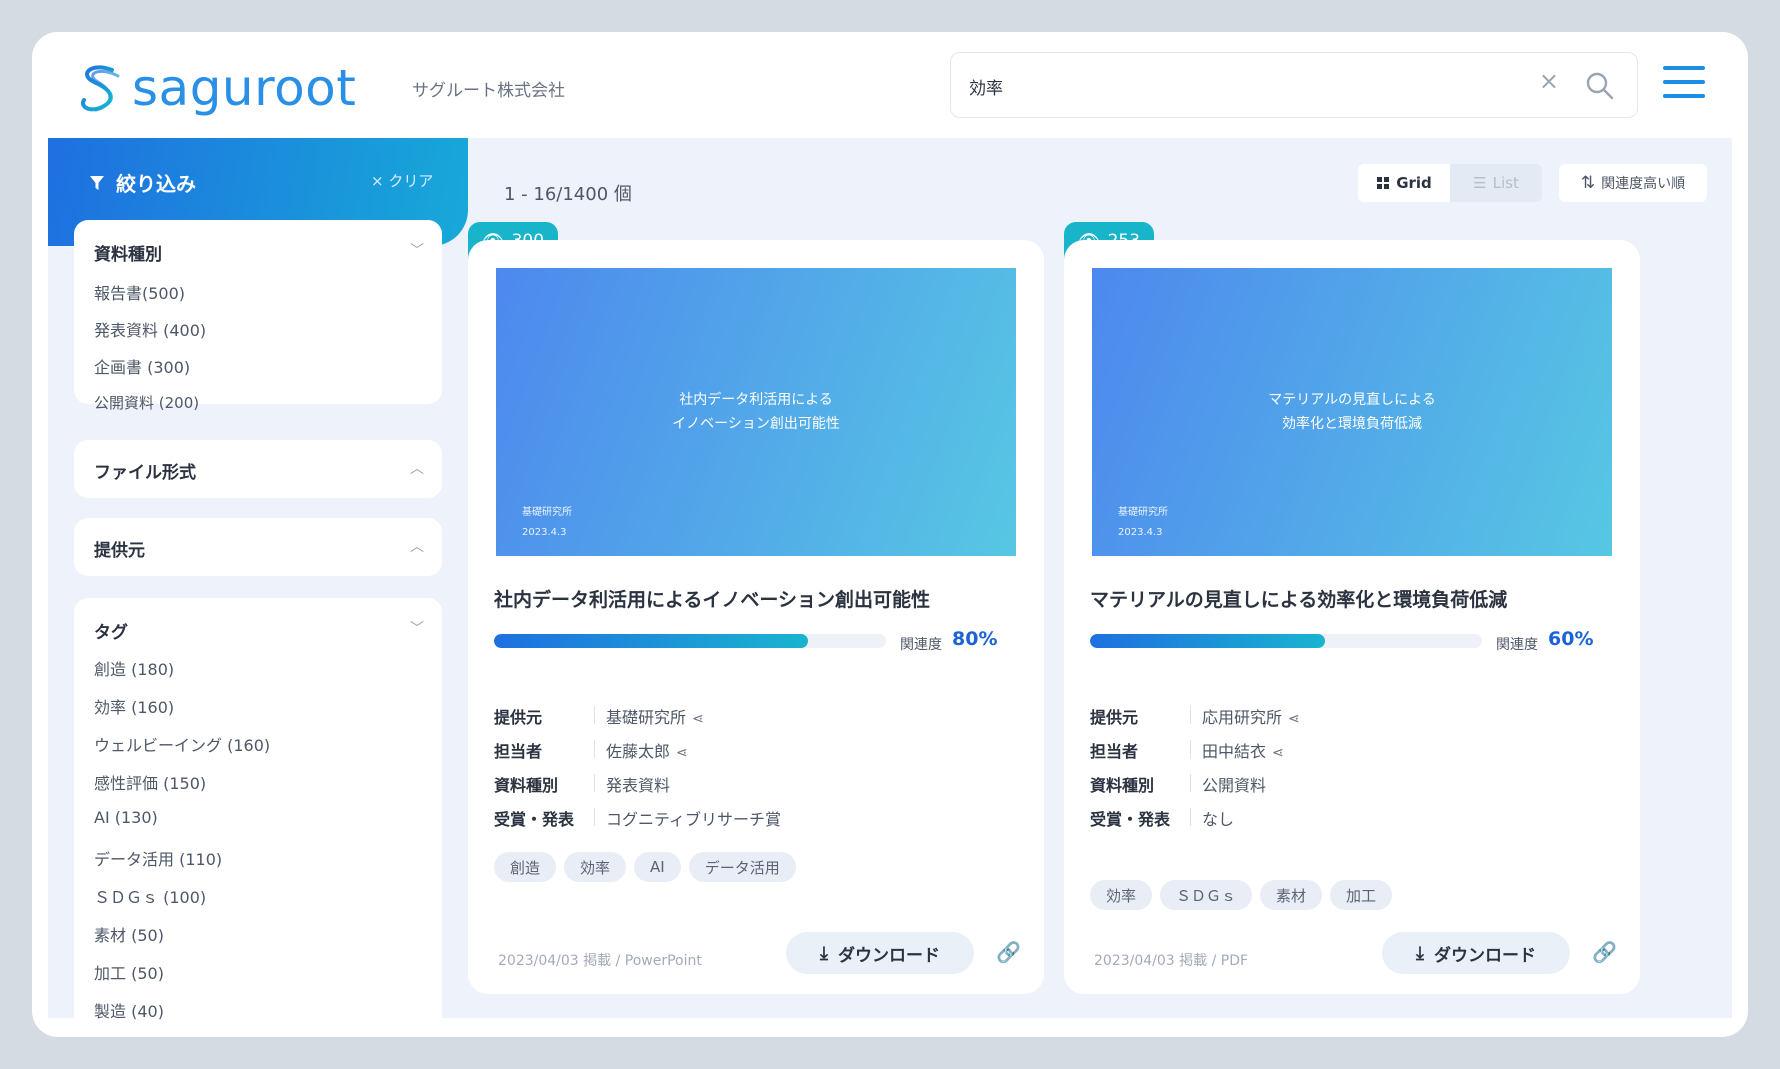 This screenshot has height=1069, width=1780. Describe the element at coordinates (638, 751) in the screenshot. I see `person-name: 佐藤太郎` at that location.